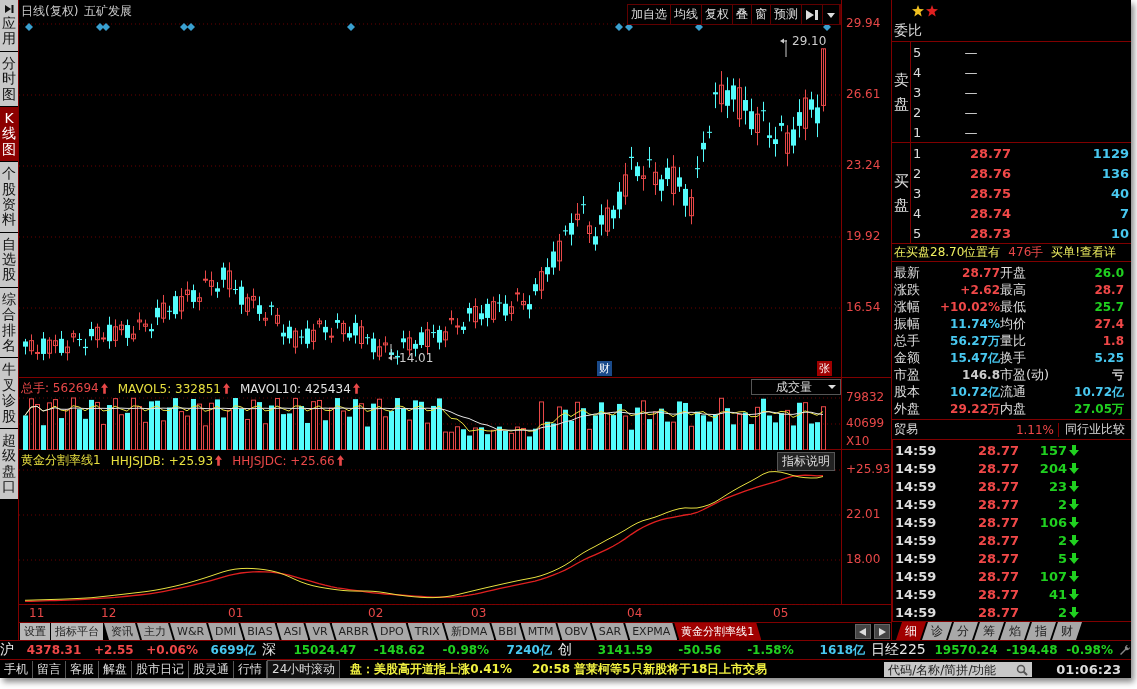 The image size is (1137, 689). Describe the element at coordinates (9, 78) in the screenshot. I see `sidebar-tab: 分时图` at that location.